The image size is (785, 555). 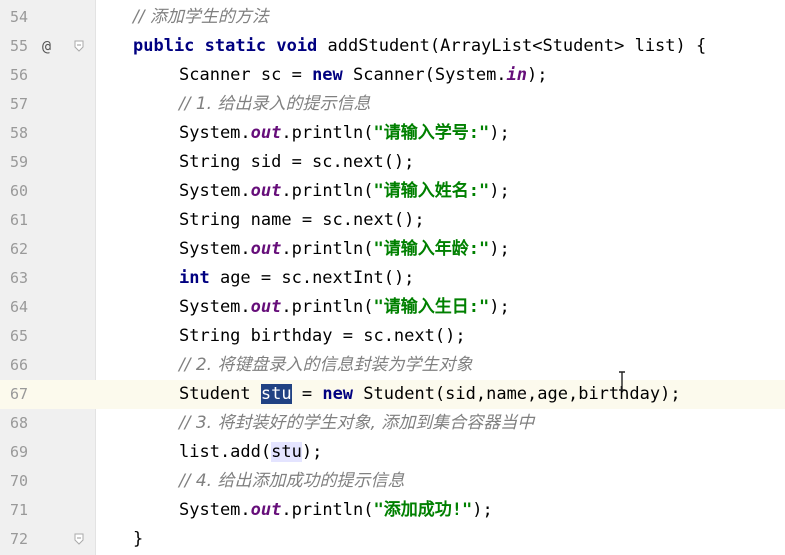 I want to click on code-text: String sid = sc.next();, so click(x=296, y=162).